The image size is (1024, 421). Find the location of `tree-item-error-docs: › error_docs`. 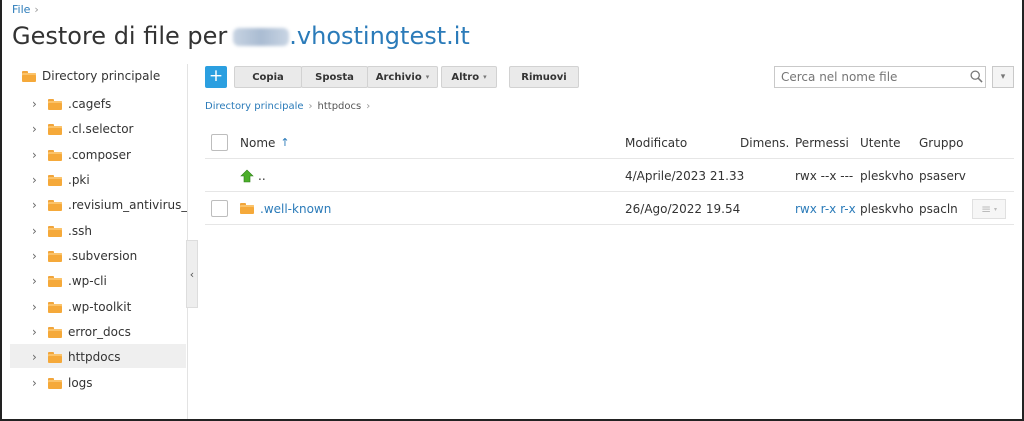

tree-item-error-docs: › error_docs is located at coordinates (81, 332).